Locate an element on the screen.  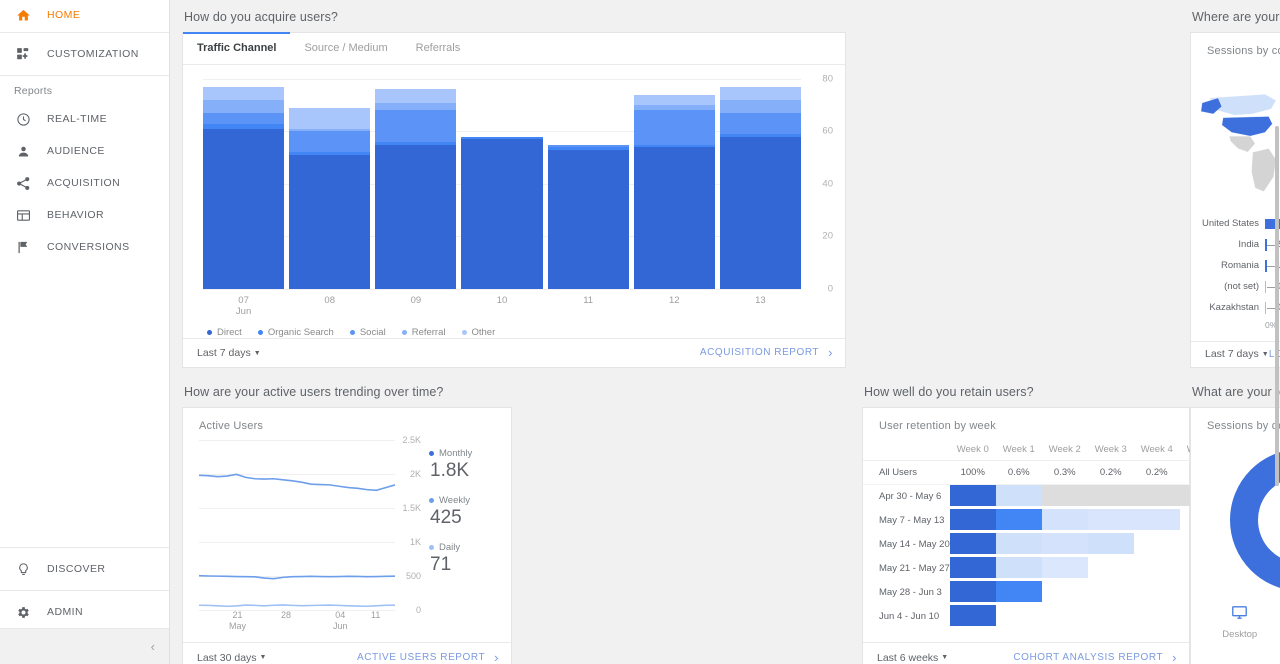
legend-item: Organic Search is located at coordinates (295, 332).